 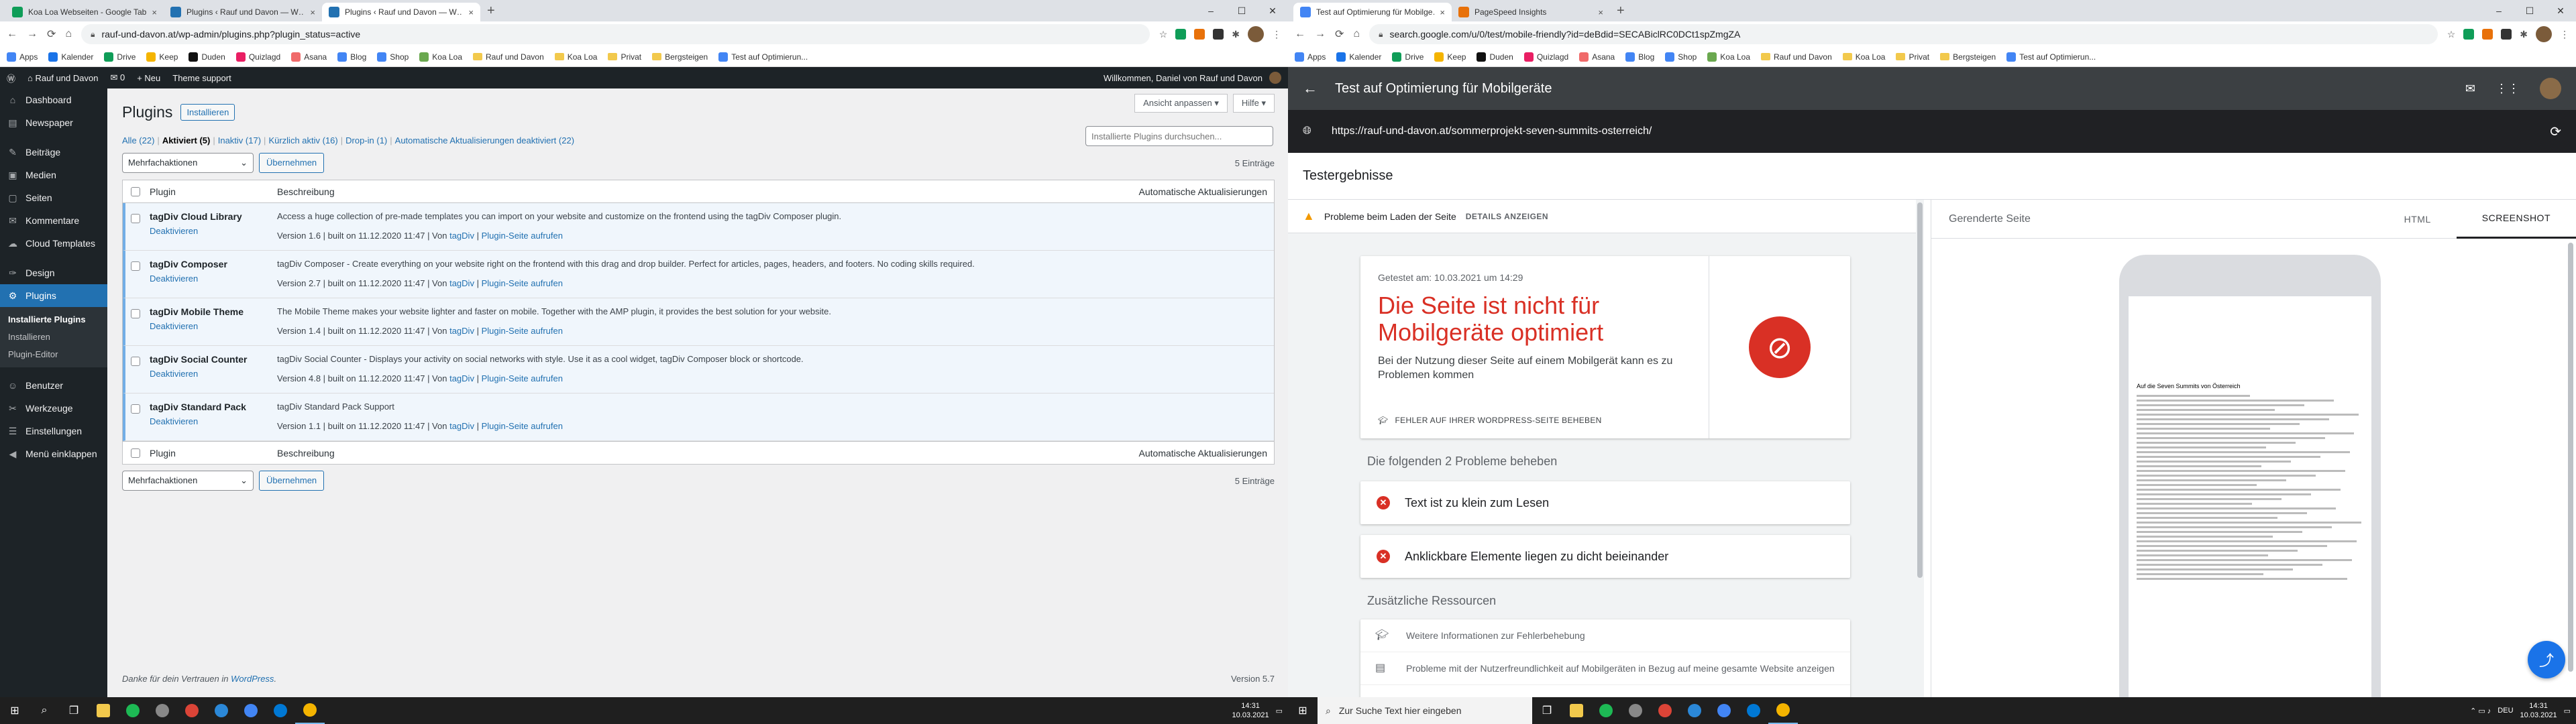 What do you see at coordinates (2564, 34) in the screenshot?
I see `menu-icon: ⋮` at bounding box center [2564, 34].